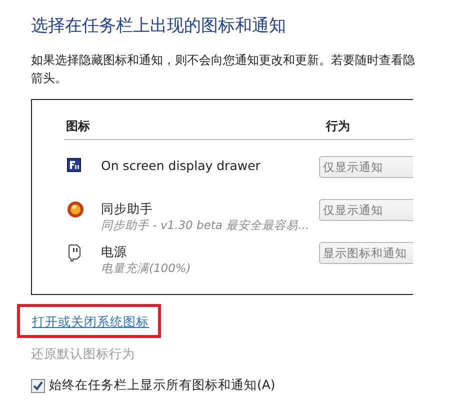  What do you see at coordinates (162, 385) in the screenshot?
I see `checkbox-label: 始终在任务栏上显示所有图标和通知(A)` at bounding box center [162, 385].